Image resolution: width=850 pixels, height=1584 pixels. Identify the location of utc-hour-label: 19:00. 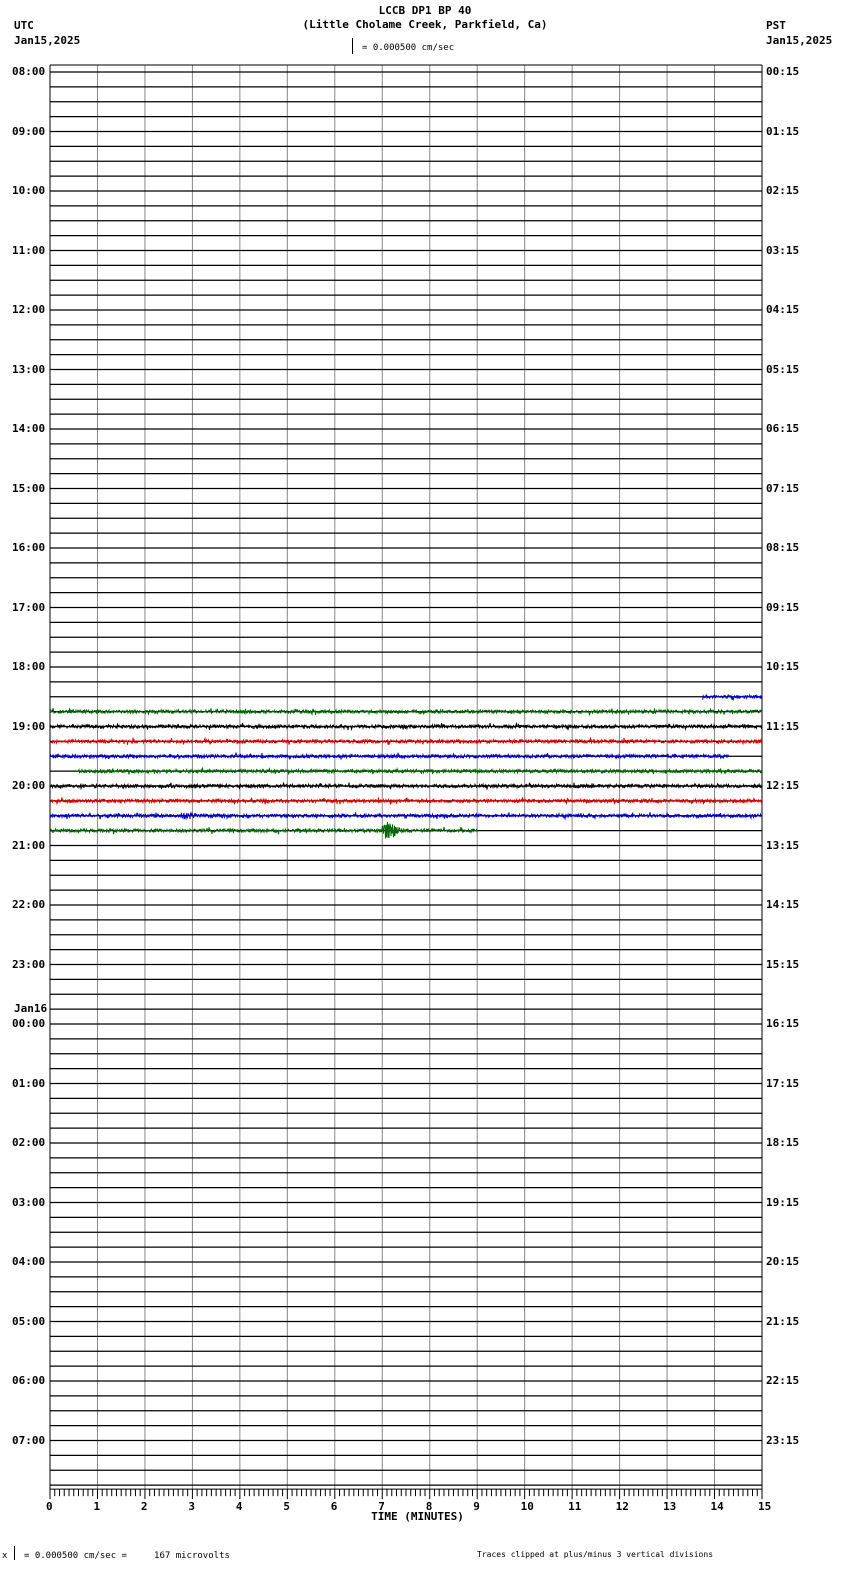
(29, 726).